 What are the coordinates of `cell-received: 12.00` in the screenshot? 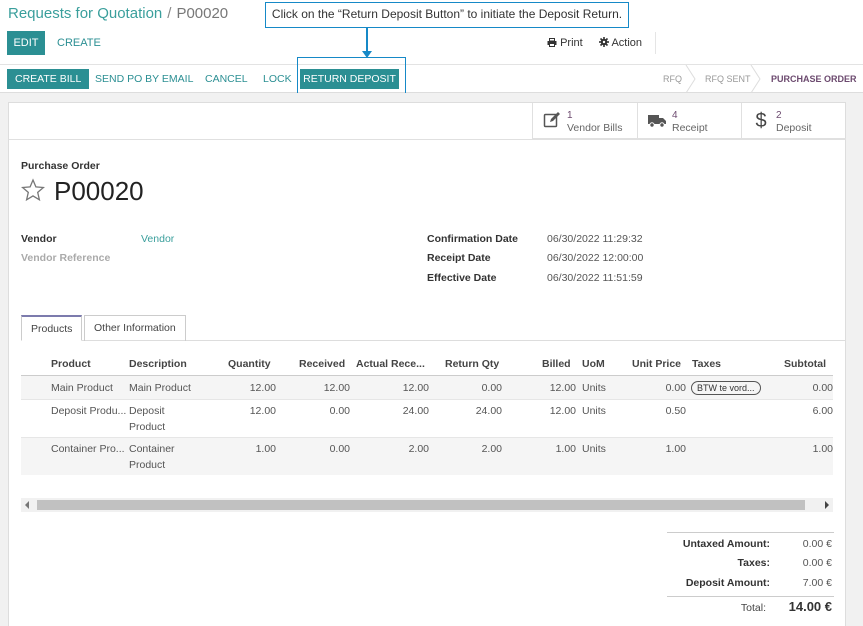 It's located at (336, 388).